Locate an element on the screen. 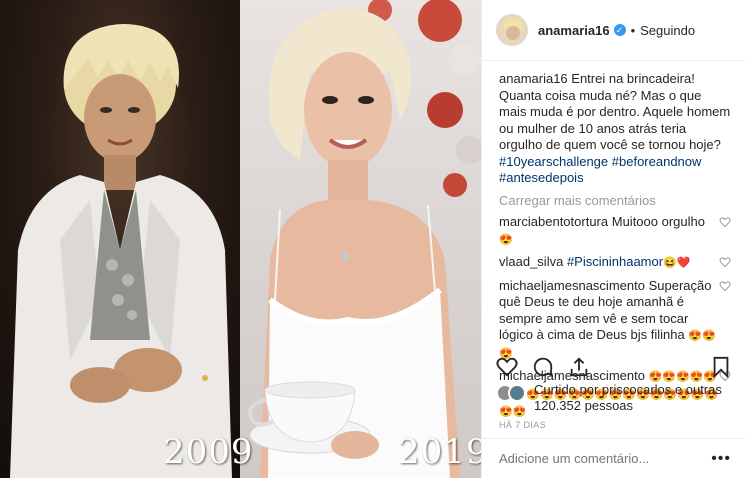  comment-icon is located at coordinates (543, 367).